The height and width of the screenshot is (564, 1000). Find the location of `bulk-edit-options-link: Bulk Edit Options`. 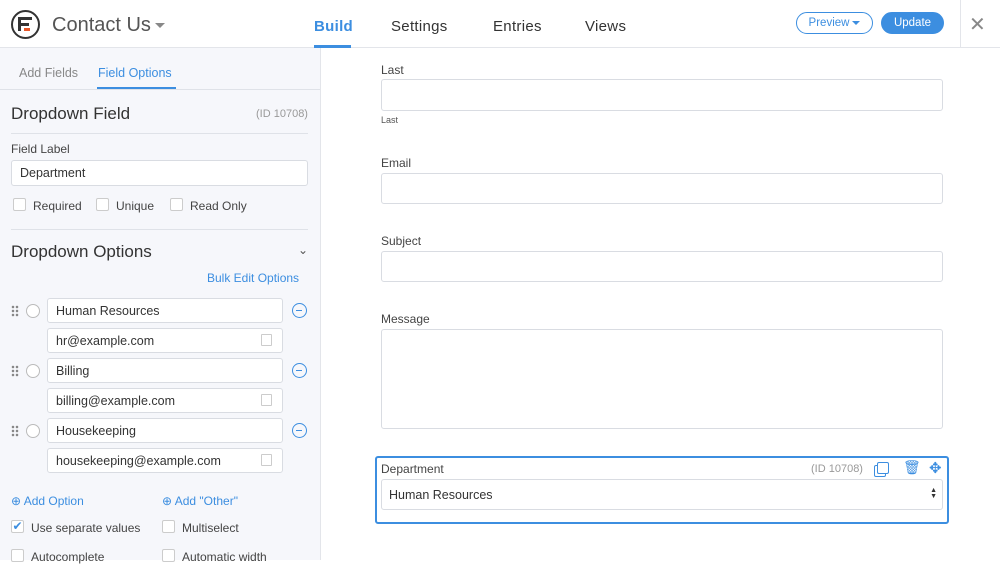

bulk-edit-options-link: Bulk Edit Options is located at coordinates (253, 278).